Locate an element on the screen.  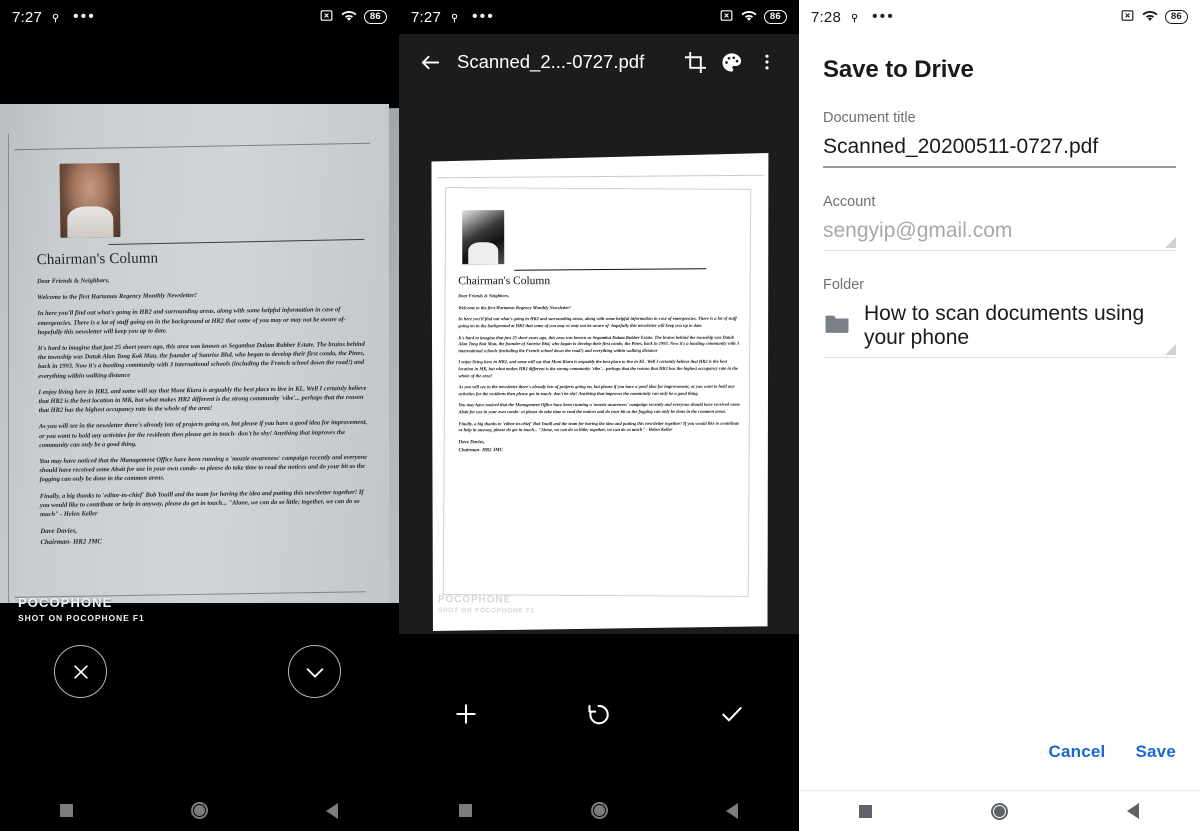
folder-icon is located at coordinates (837, 326).